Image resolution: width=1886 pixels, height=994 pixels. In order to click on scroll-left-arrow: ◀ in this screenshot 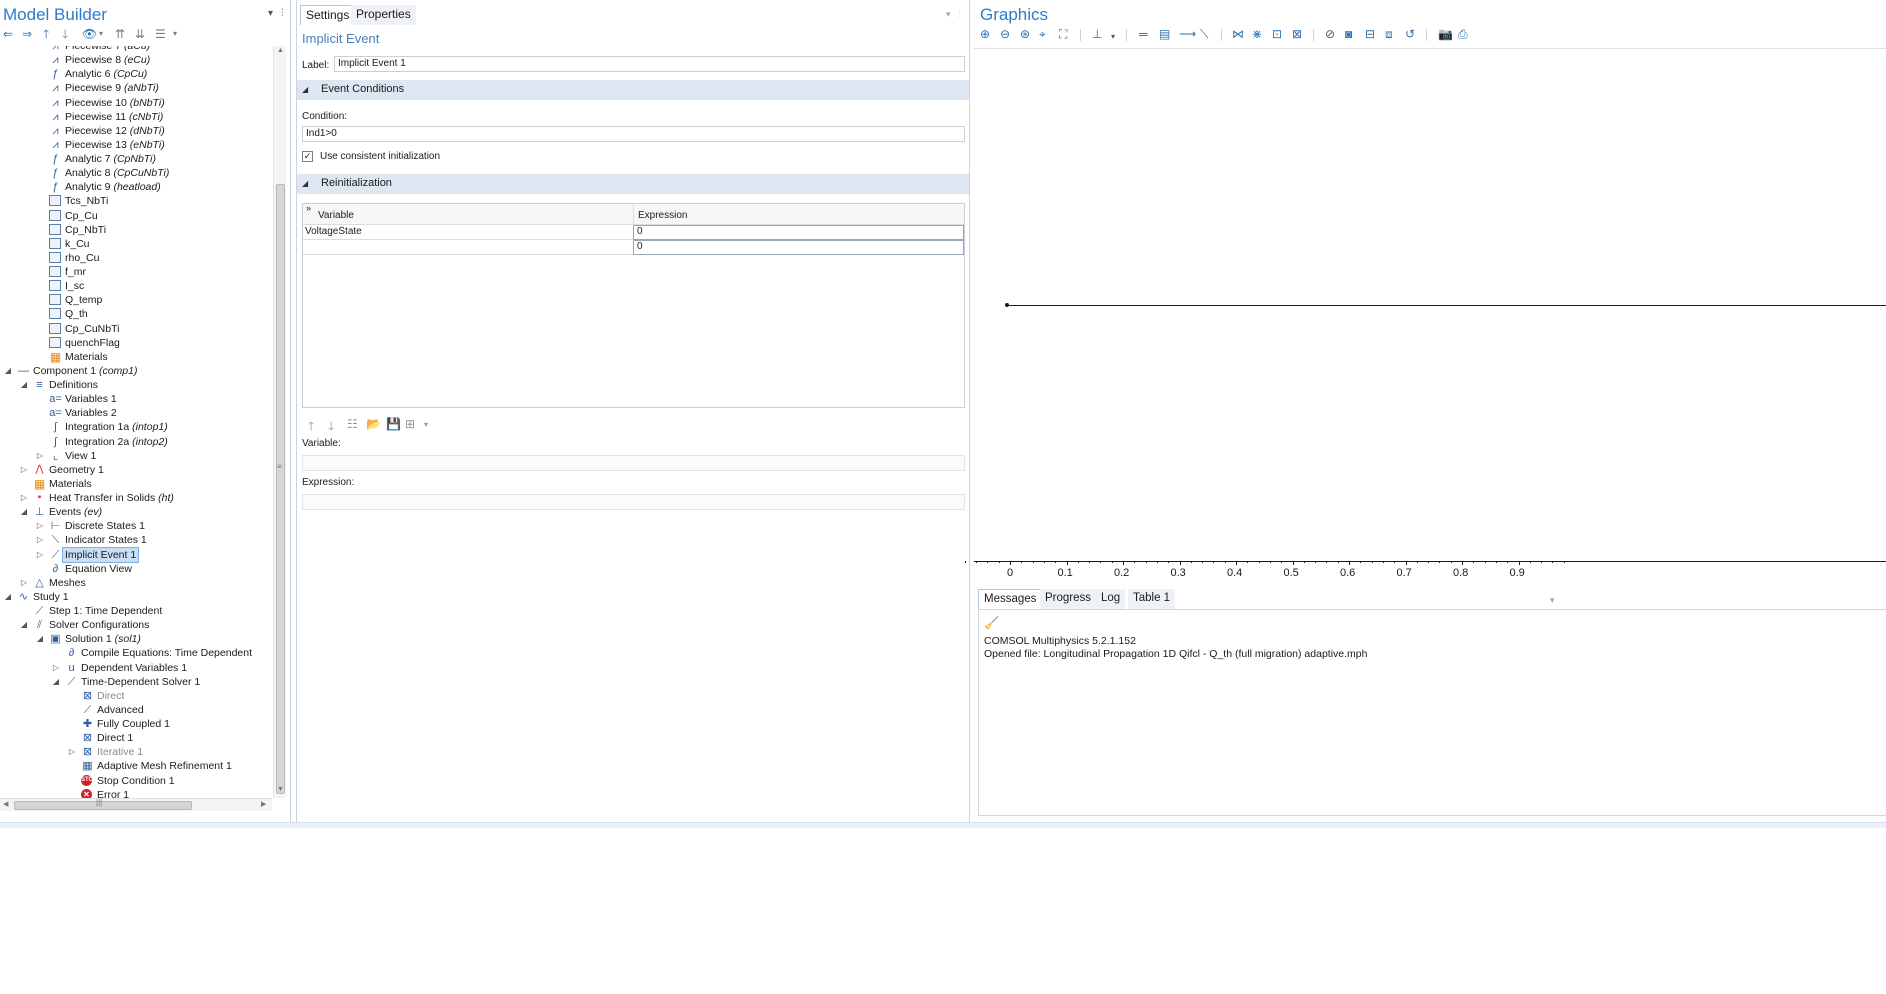, I will do `click(5, 804)`.